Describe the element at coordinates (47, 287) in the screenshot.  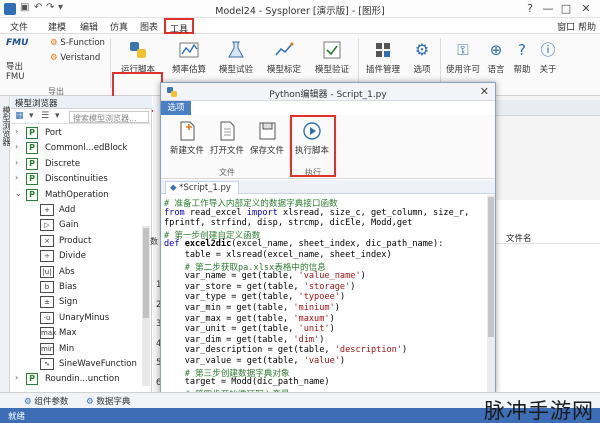
I see `block-icon: b` at that location.